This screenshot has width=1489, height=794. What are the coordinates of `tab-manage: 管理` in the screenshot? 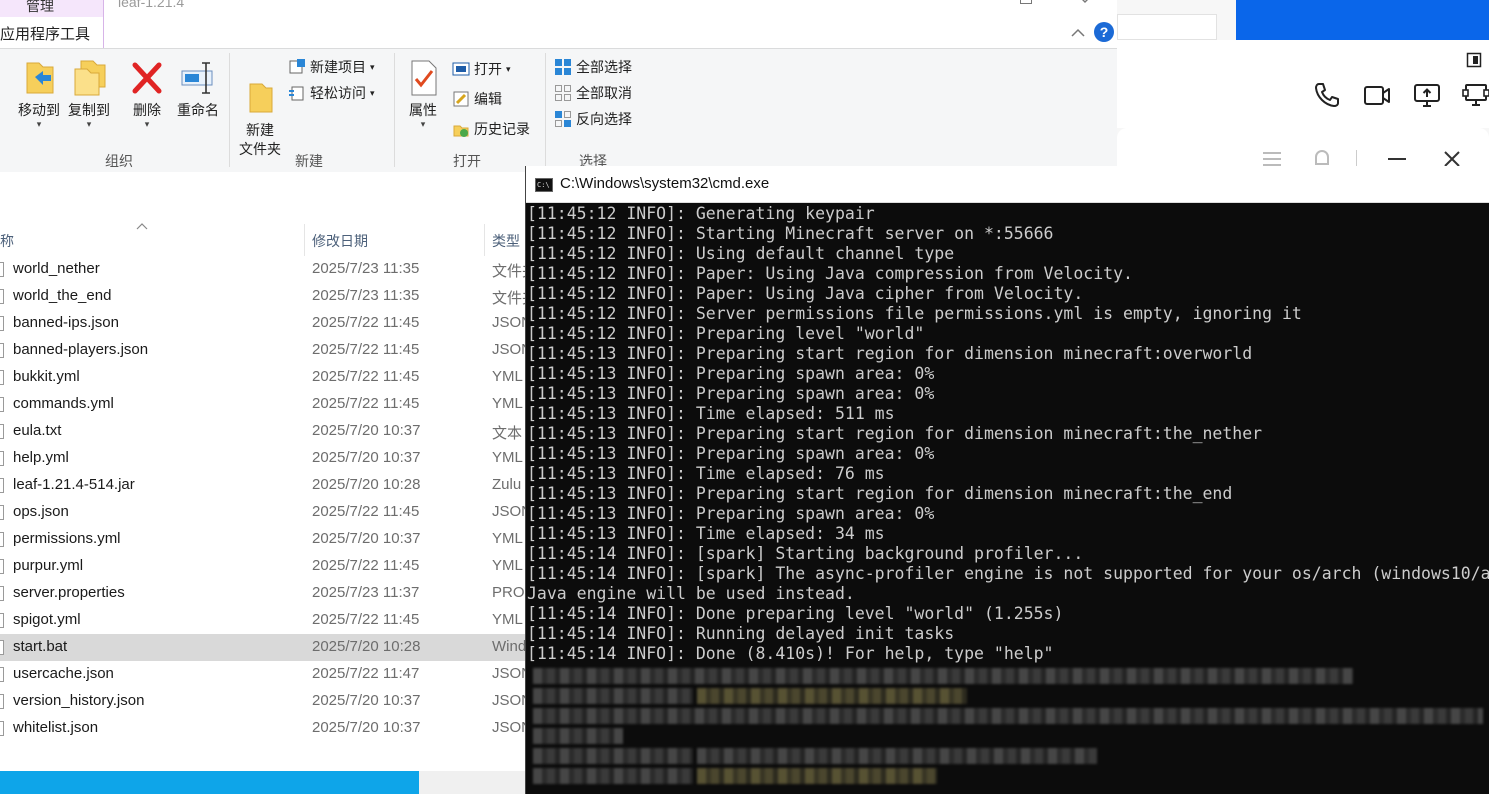 It's located at (52, 8).